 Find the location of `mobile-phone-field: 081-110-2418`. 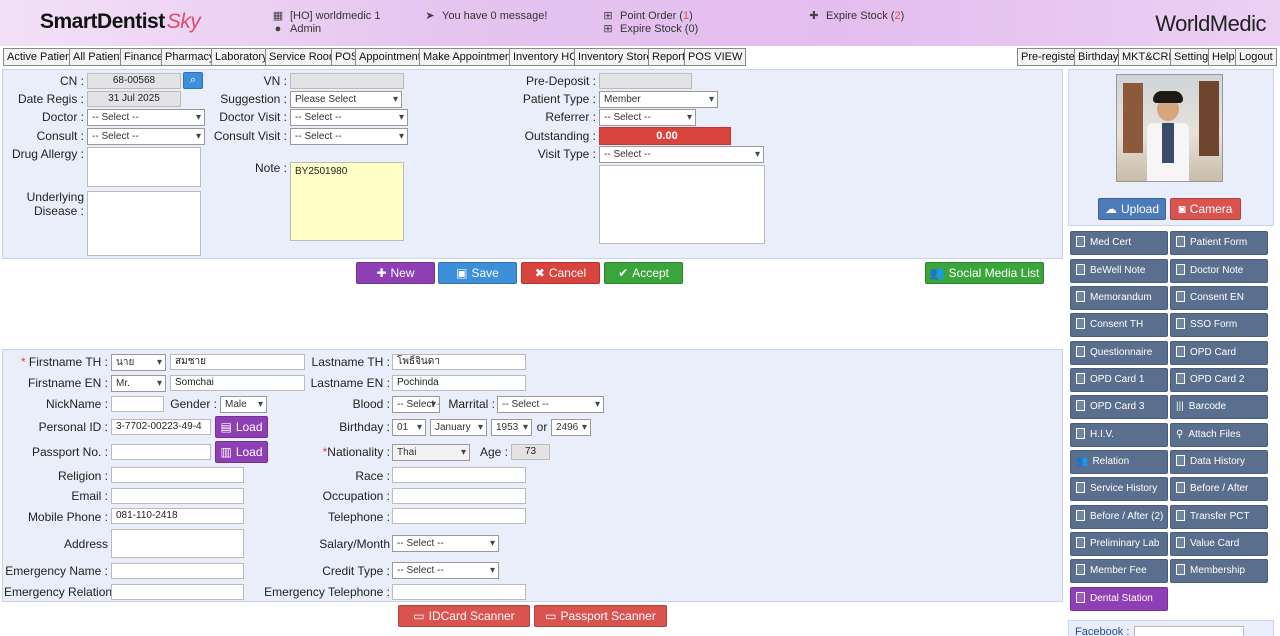

mobile-phone-field: 081-110-2418 is located at coordinates (177, 516).